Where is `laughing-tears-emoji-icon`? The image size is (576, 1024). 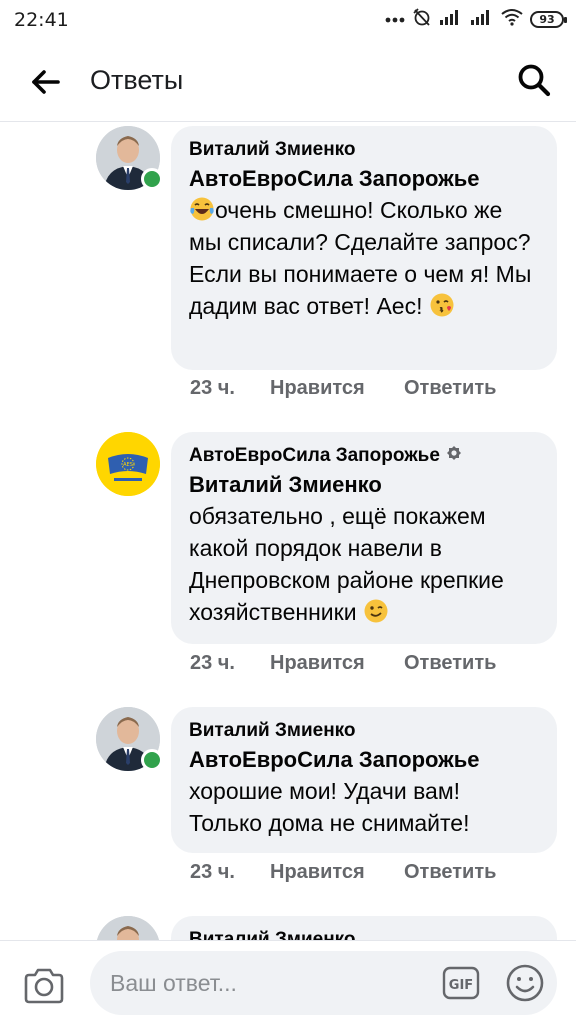
laughing-tears-emoji-icon is located at coordinates (202, 209).